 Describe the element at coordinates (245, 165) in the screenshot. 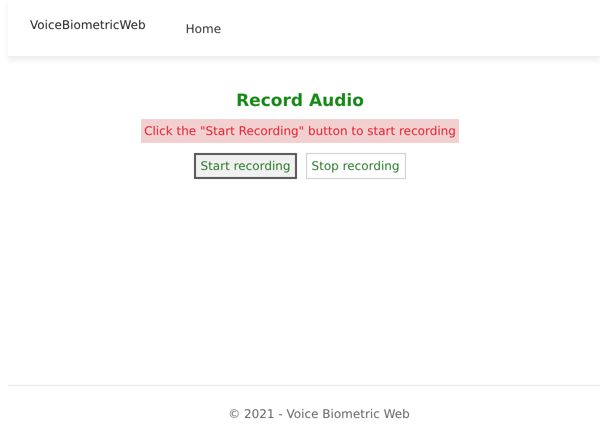

I see `record-button: Start recording` at that location.